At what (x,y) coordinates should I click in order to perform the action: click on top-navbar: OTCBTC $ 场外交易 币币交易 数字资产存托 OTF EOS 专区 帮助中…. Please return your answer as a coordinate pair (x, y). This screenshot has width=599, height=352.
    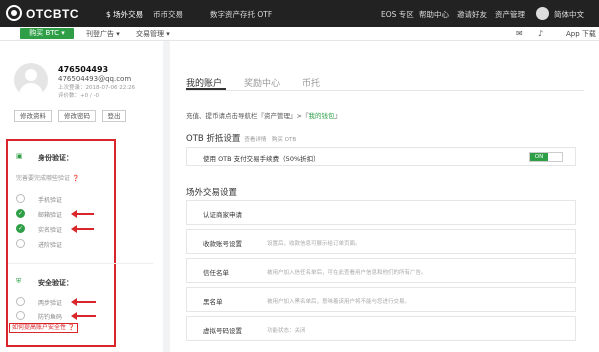
    Looking at the image, I should click on (299, 13).